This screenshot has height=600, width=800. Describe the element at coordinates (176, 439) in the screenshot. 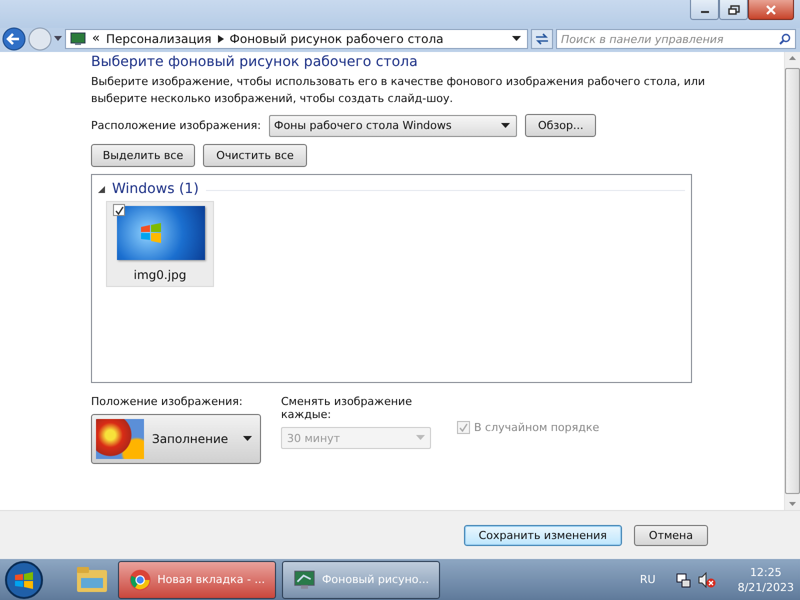

I see `position-dropdown: Заполнение` at that location.